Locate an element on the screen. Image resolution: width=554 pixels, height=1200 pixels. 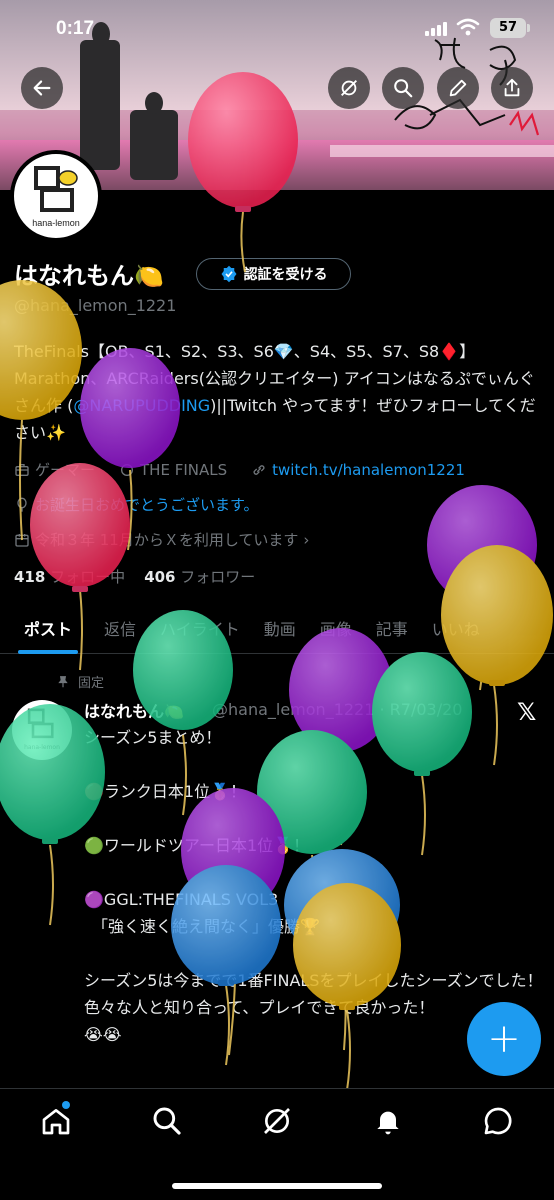
battery-tip is located at coordinates (528, 28).